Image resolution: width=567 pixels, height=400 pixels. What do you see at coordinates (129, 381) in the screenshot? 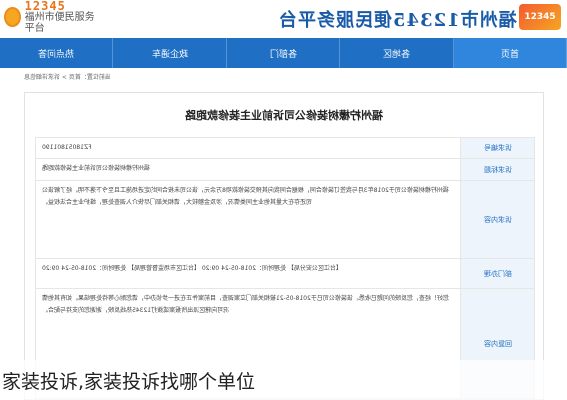
I see `caption-text: 家装投诉,家装投诉找哪个单位` at bounding box center [129, 381].